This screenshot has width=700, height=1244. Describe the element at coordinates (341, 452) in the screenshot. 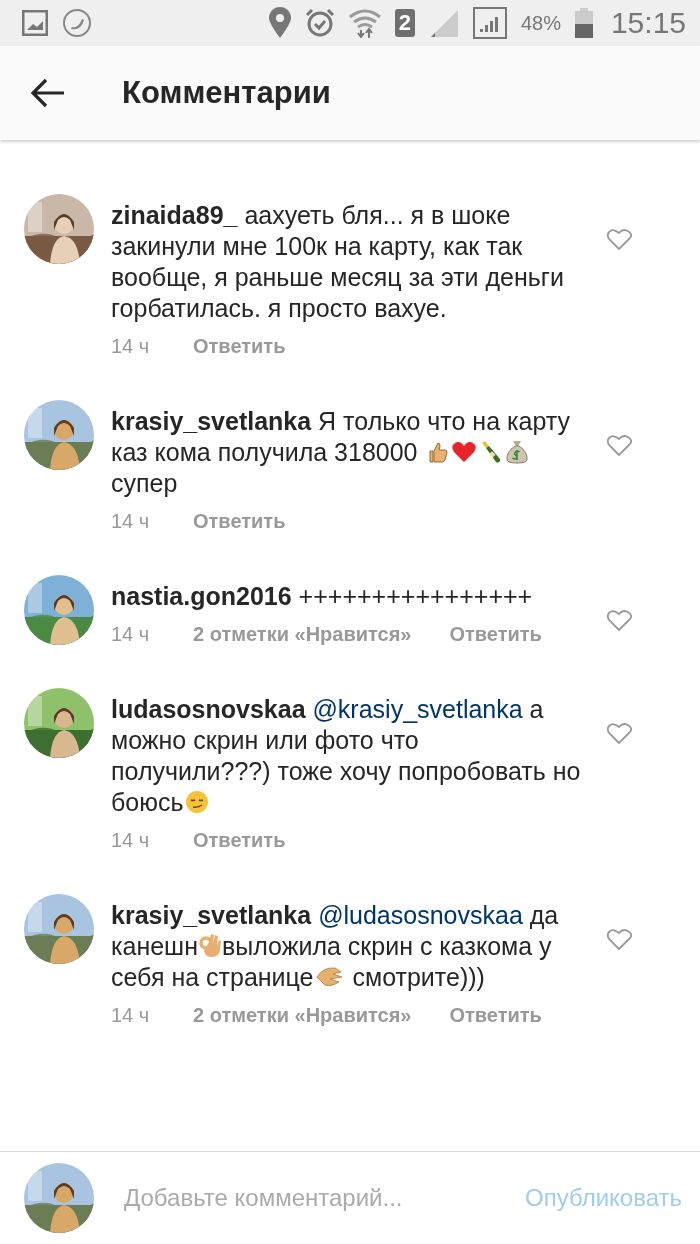

I see `comment-text: krasiy_svetlanka Я только что на карту каз кома получила 318000 супер` at that location.